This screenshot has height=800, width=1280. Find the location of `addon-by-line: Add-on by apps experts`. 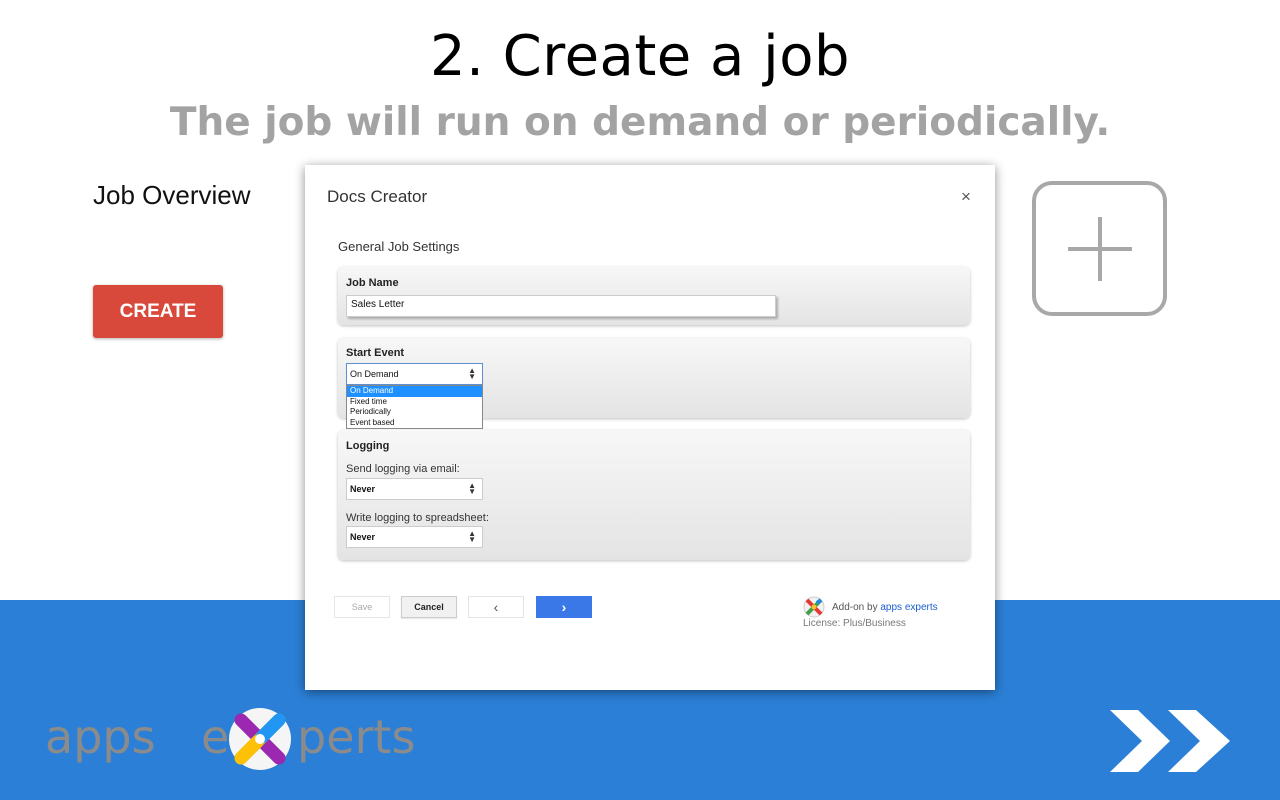

addon-by-line: Add-on by apps experts is located at coordinates (885, 607).